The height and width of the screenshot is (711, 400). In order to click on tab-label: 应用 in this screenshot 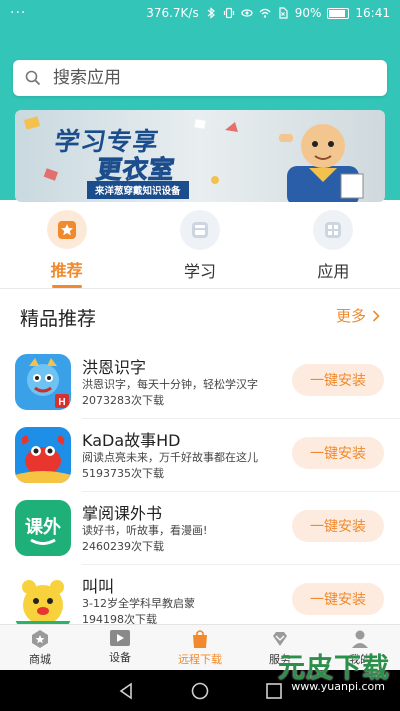, I will do `click(333, 271)`.